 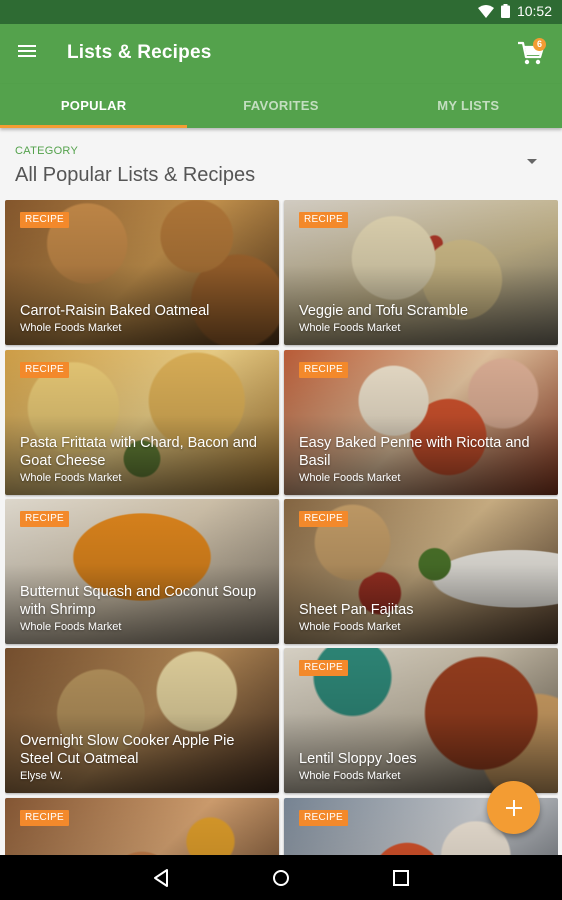 What do you see at coordinates (414, 452) in the screenshot?
I see `recipe-title: Easy Baked Penne with Ricotta and Basil` at bounding box center [414, 452].